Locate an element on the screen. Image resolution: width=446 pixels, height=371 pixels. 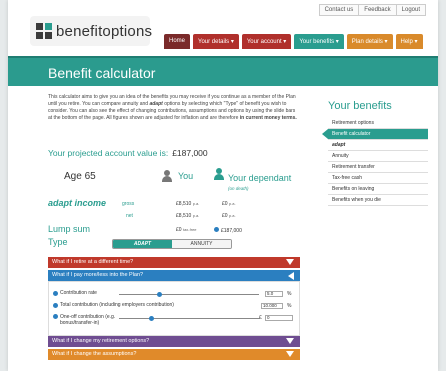
type-toggle: ADAPT ANNUITY is located at coordinates (172, 244).